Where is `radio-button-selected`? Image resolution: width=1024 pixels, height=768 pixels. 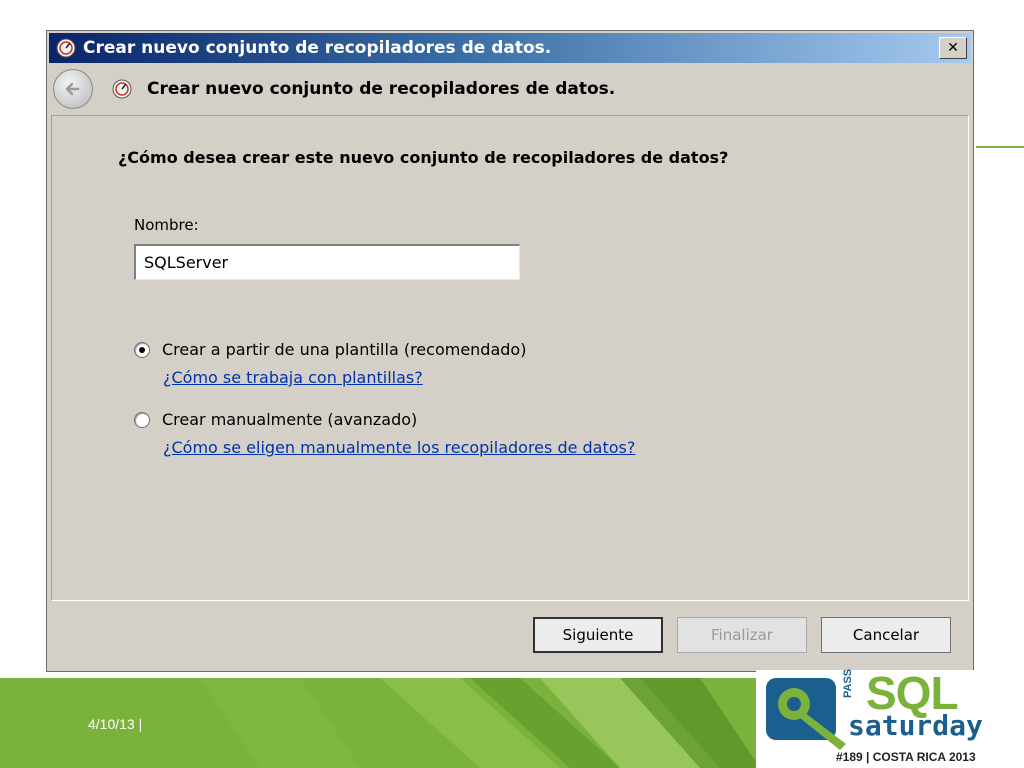 radio-button-selected is located at coordinates (142, 349).